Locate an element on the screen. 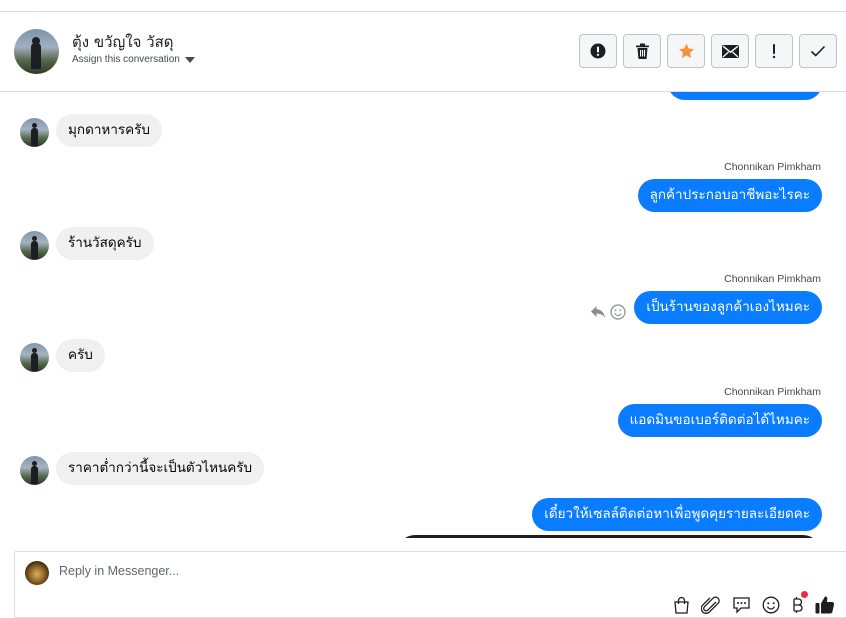 The height and width of the screenshot is (618, 846). message-bubble-outgoing-partial is located at coordinates (745, 96).